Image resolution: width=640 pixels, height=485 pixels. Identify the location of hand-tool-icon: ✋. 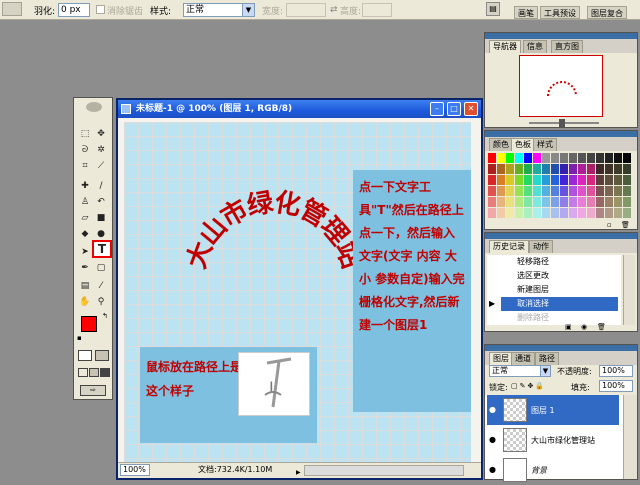
(85, 302).